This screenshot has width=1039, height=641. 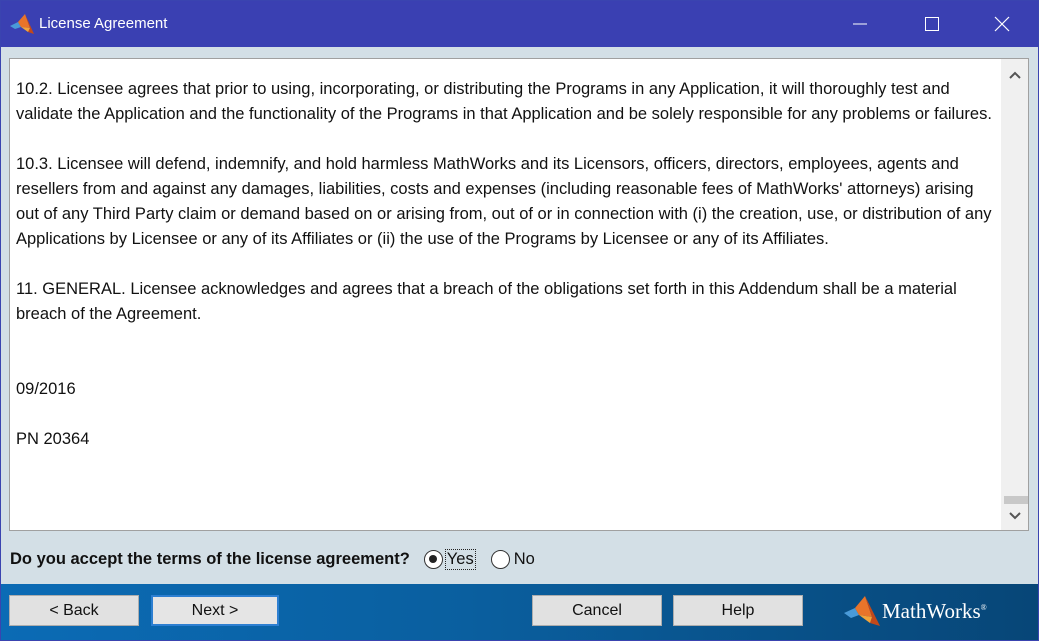 I want to click on maximize-icon, so click(x=932, y=24).